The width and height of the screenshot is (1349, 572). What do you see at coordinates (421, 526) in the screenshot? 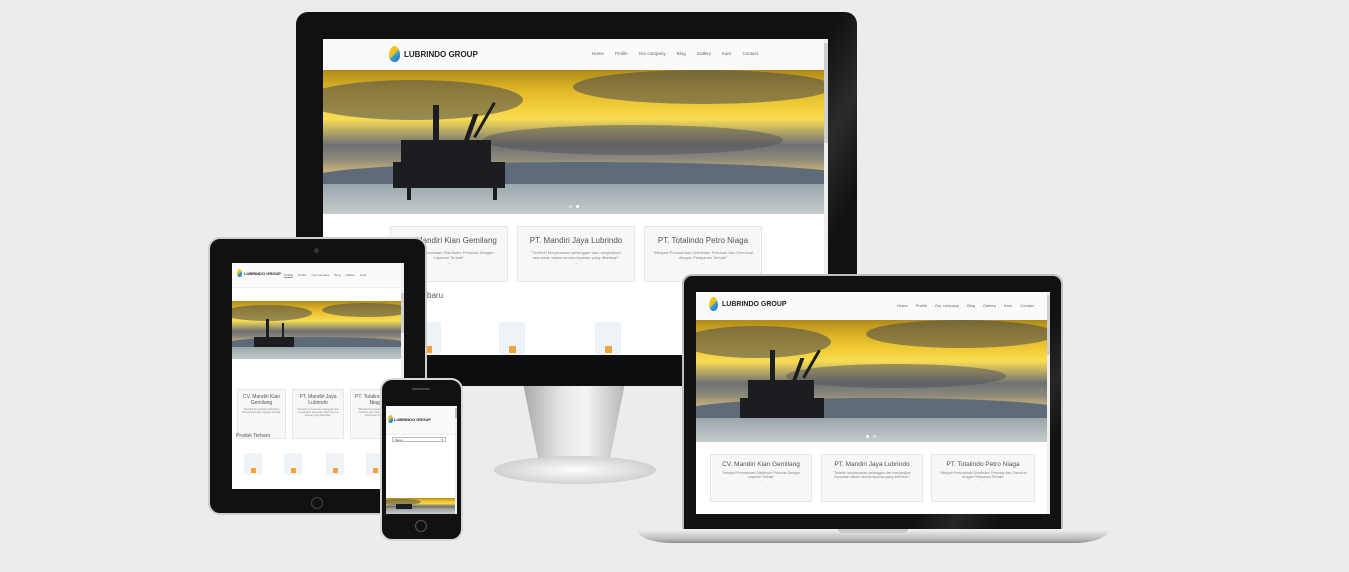
I see `phone-home-button` at bounding box center [421, 526].